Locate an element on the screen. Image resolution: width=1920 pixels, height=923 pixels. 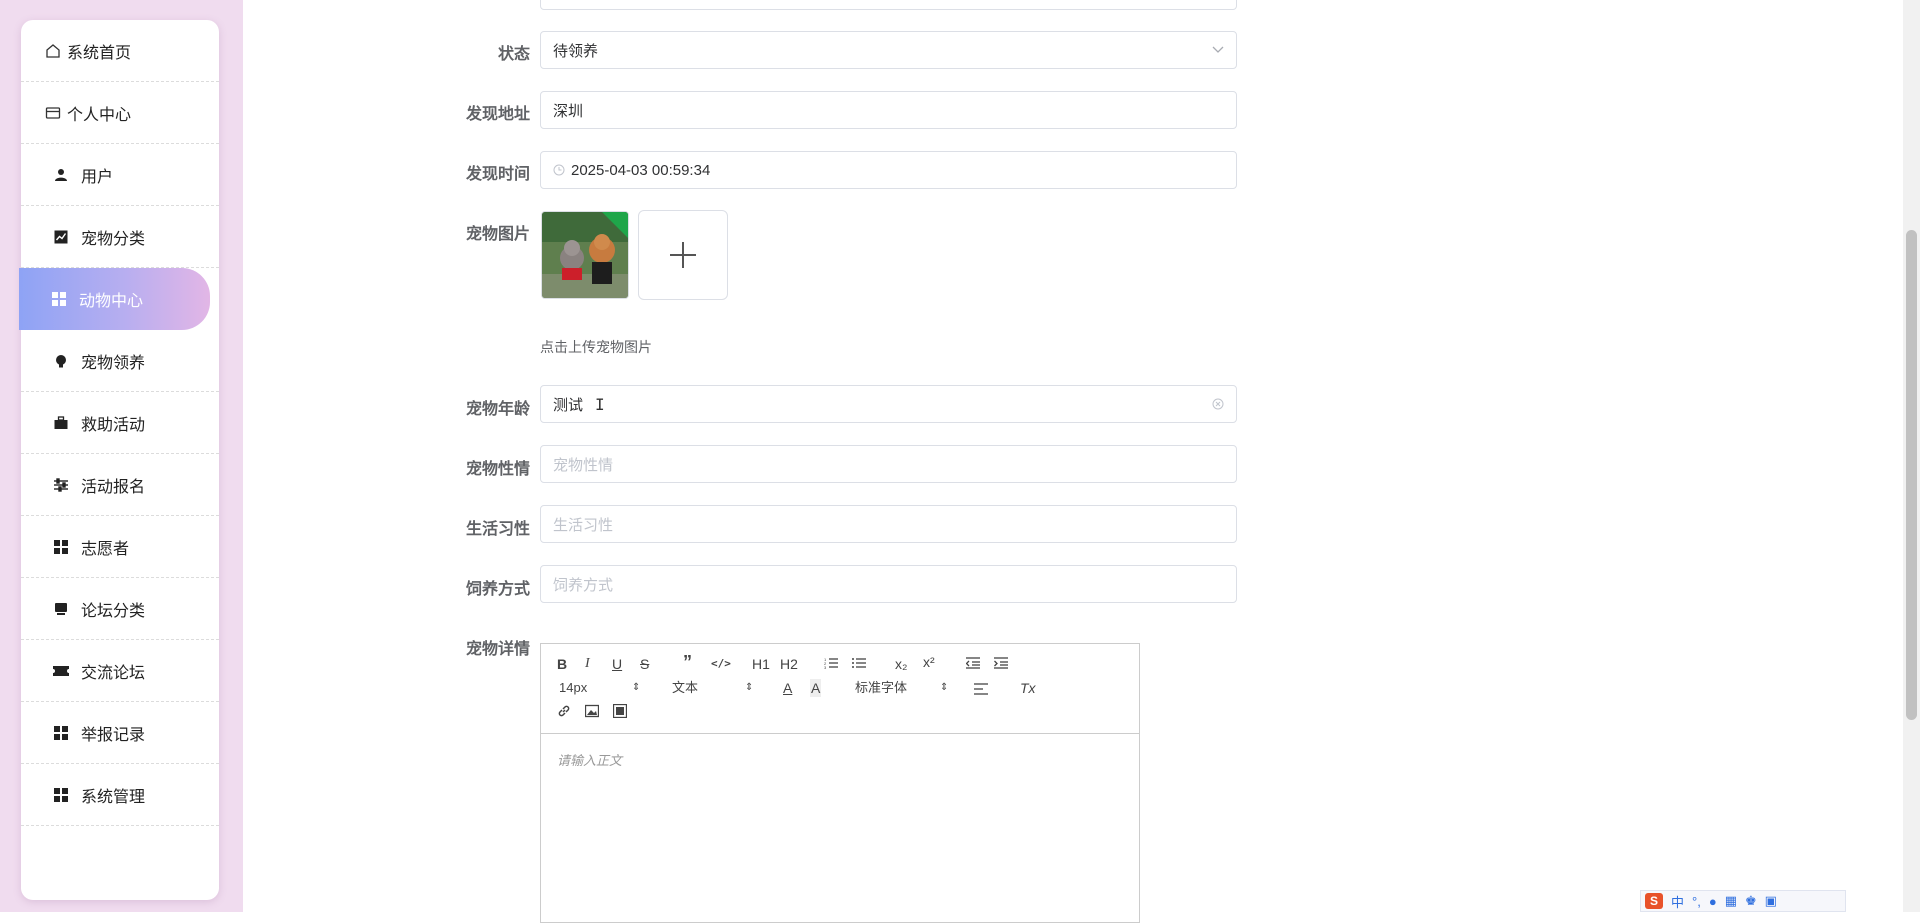
sidebar-item-label: 宠物分类 is located at coordinates (113, 239).